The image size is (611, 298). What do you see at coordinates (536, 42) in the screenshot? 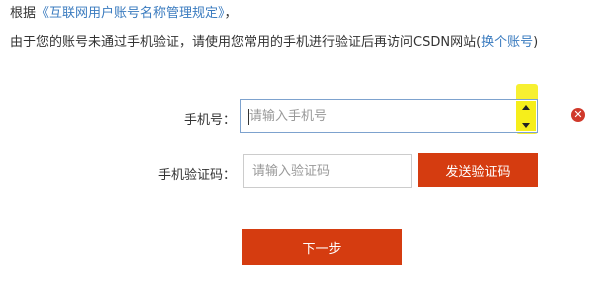
I see `notice-paren-close: )` at bounding box center [536, 42].